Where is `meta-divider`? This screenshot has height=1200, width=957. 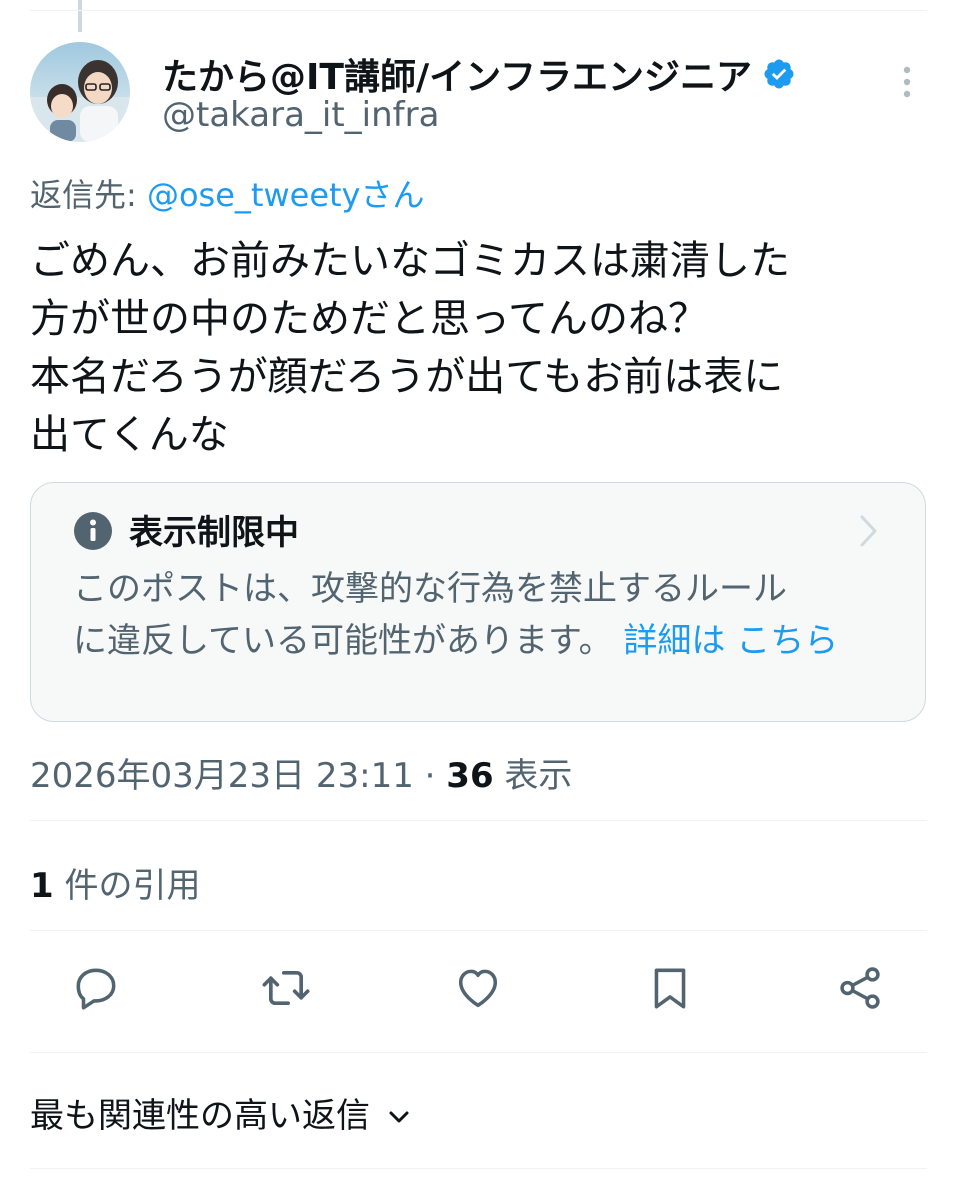 meta-divider is located at coordinates (478, 820).